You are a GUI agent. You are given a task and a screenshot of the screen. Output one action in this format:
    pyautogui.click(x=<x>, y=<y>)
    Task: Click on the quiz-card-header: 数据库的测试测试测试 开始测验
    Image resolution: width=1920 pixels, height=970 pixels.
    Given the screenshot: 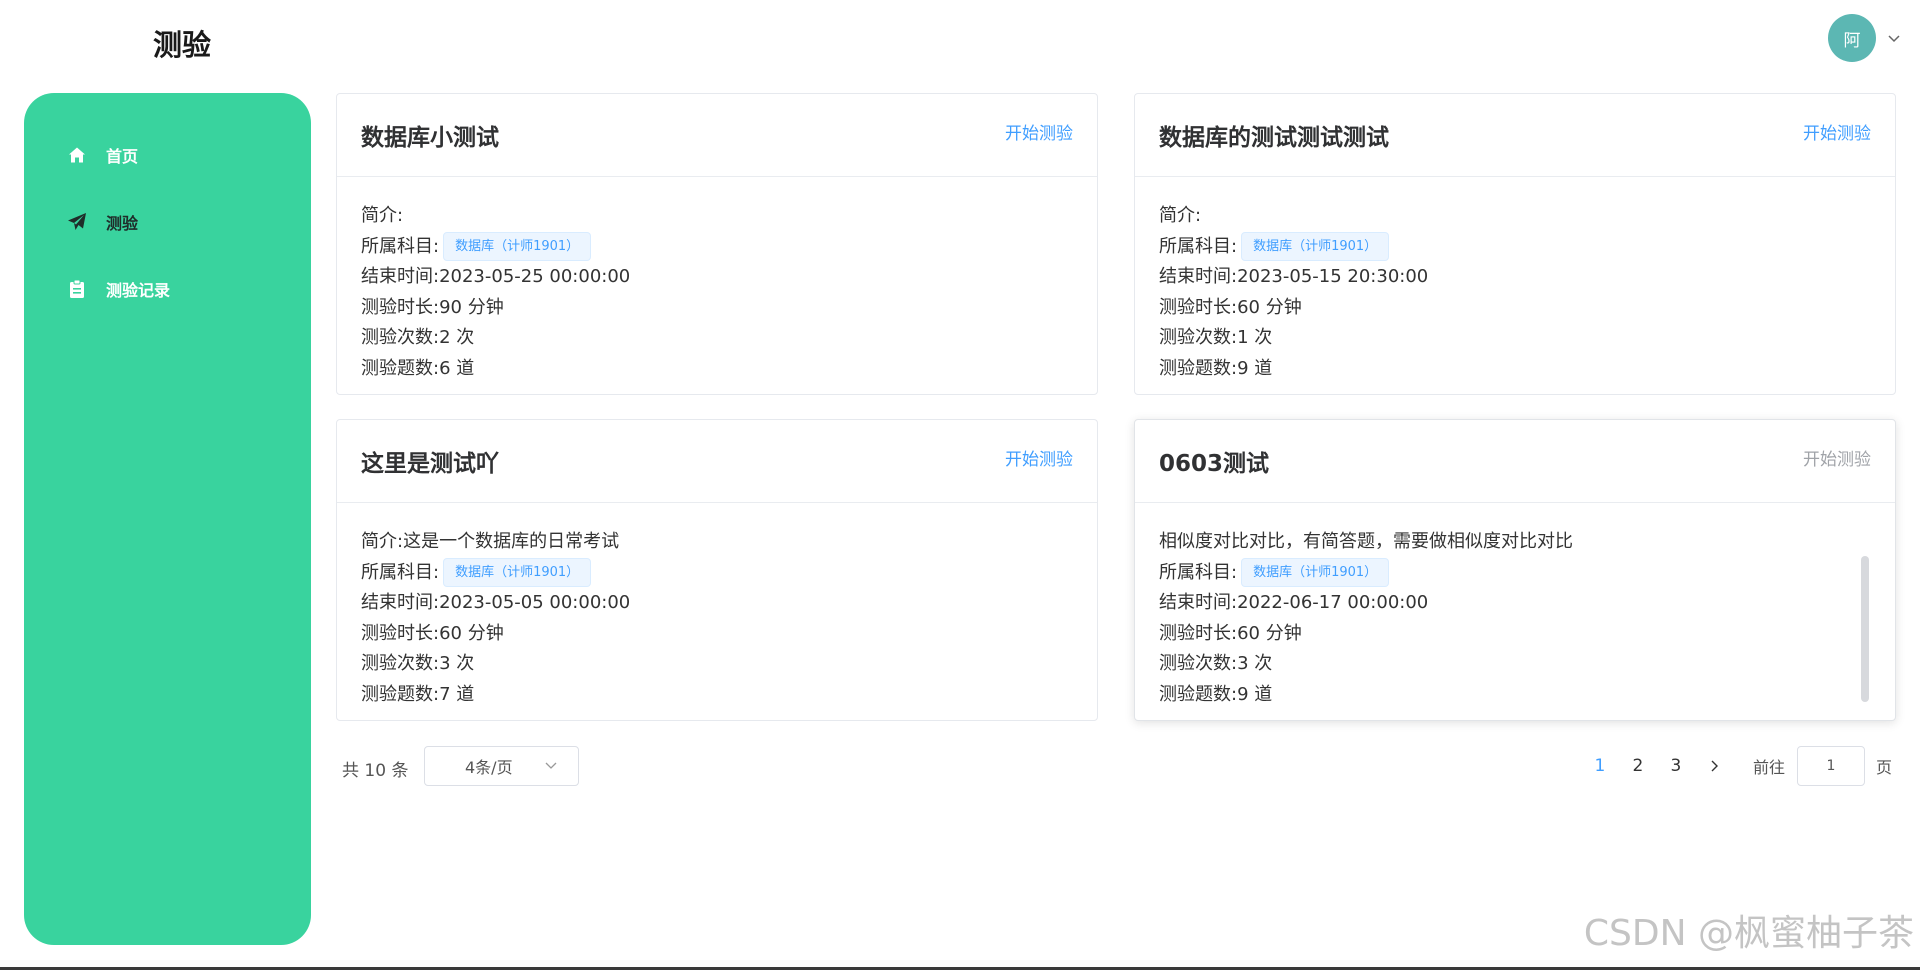 What is the action you would take?
    pyautogui.click(x=1515, y=135)
    